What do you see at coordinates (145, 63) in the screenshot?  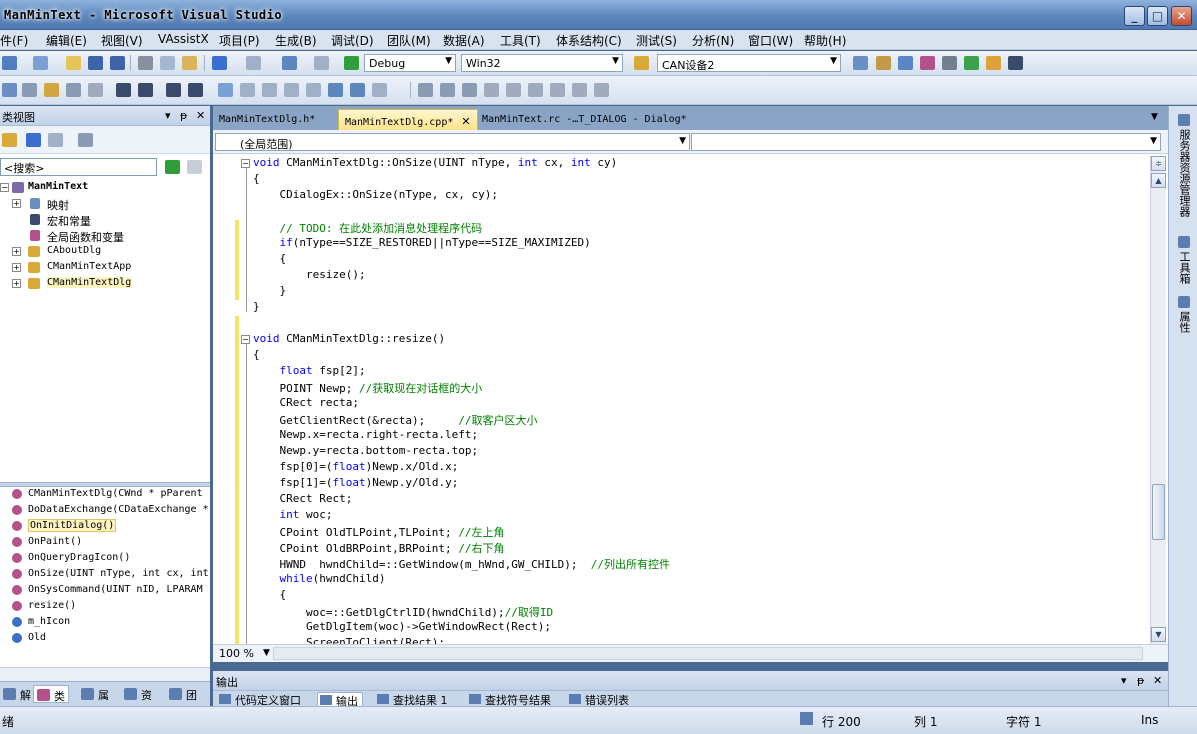 I see `cut-icon` at bounding box center [145, 63].